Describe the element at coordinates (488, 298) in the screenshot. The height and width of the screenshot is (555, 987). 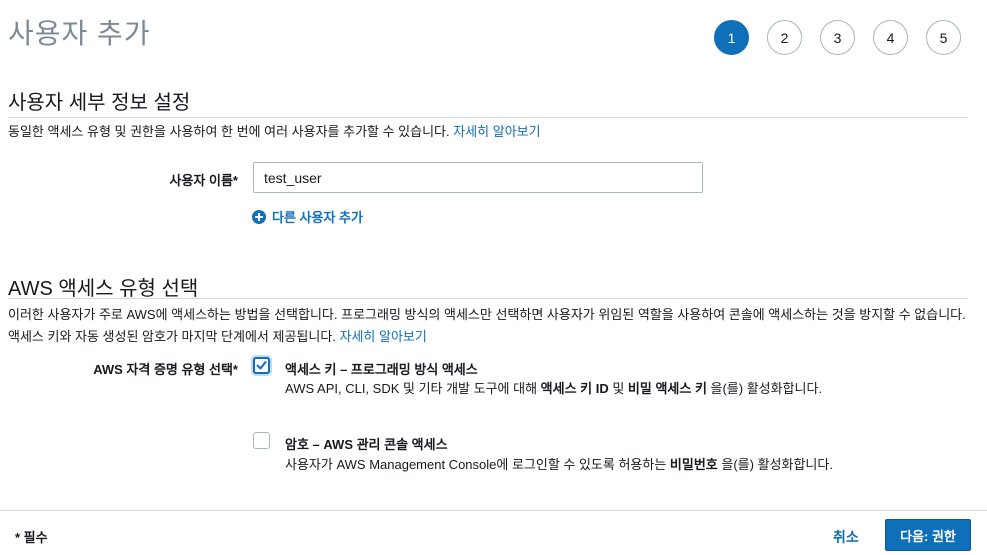
I see `access-divider` at that location.